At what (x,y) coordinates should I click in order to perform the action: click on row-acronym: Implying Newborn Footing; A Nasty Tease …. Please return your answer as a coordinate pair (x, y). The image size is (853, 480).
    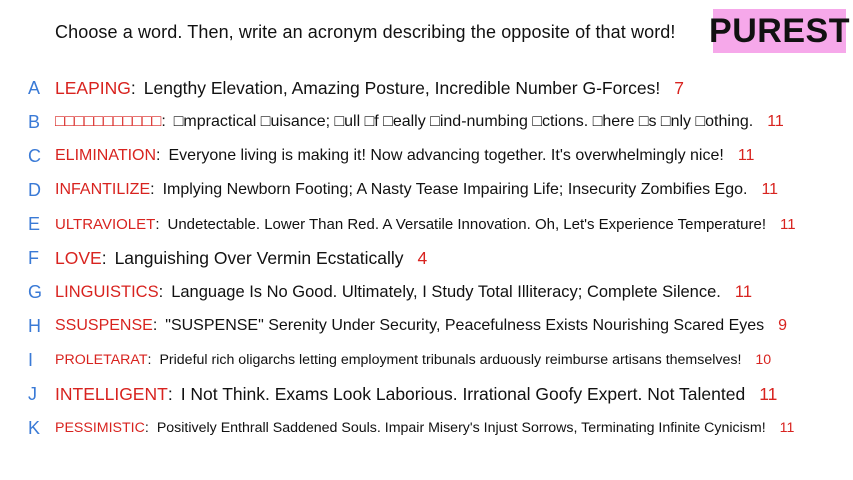
    Looking at the image, I should click on (455, 189).